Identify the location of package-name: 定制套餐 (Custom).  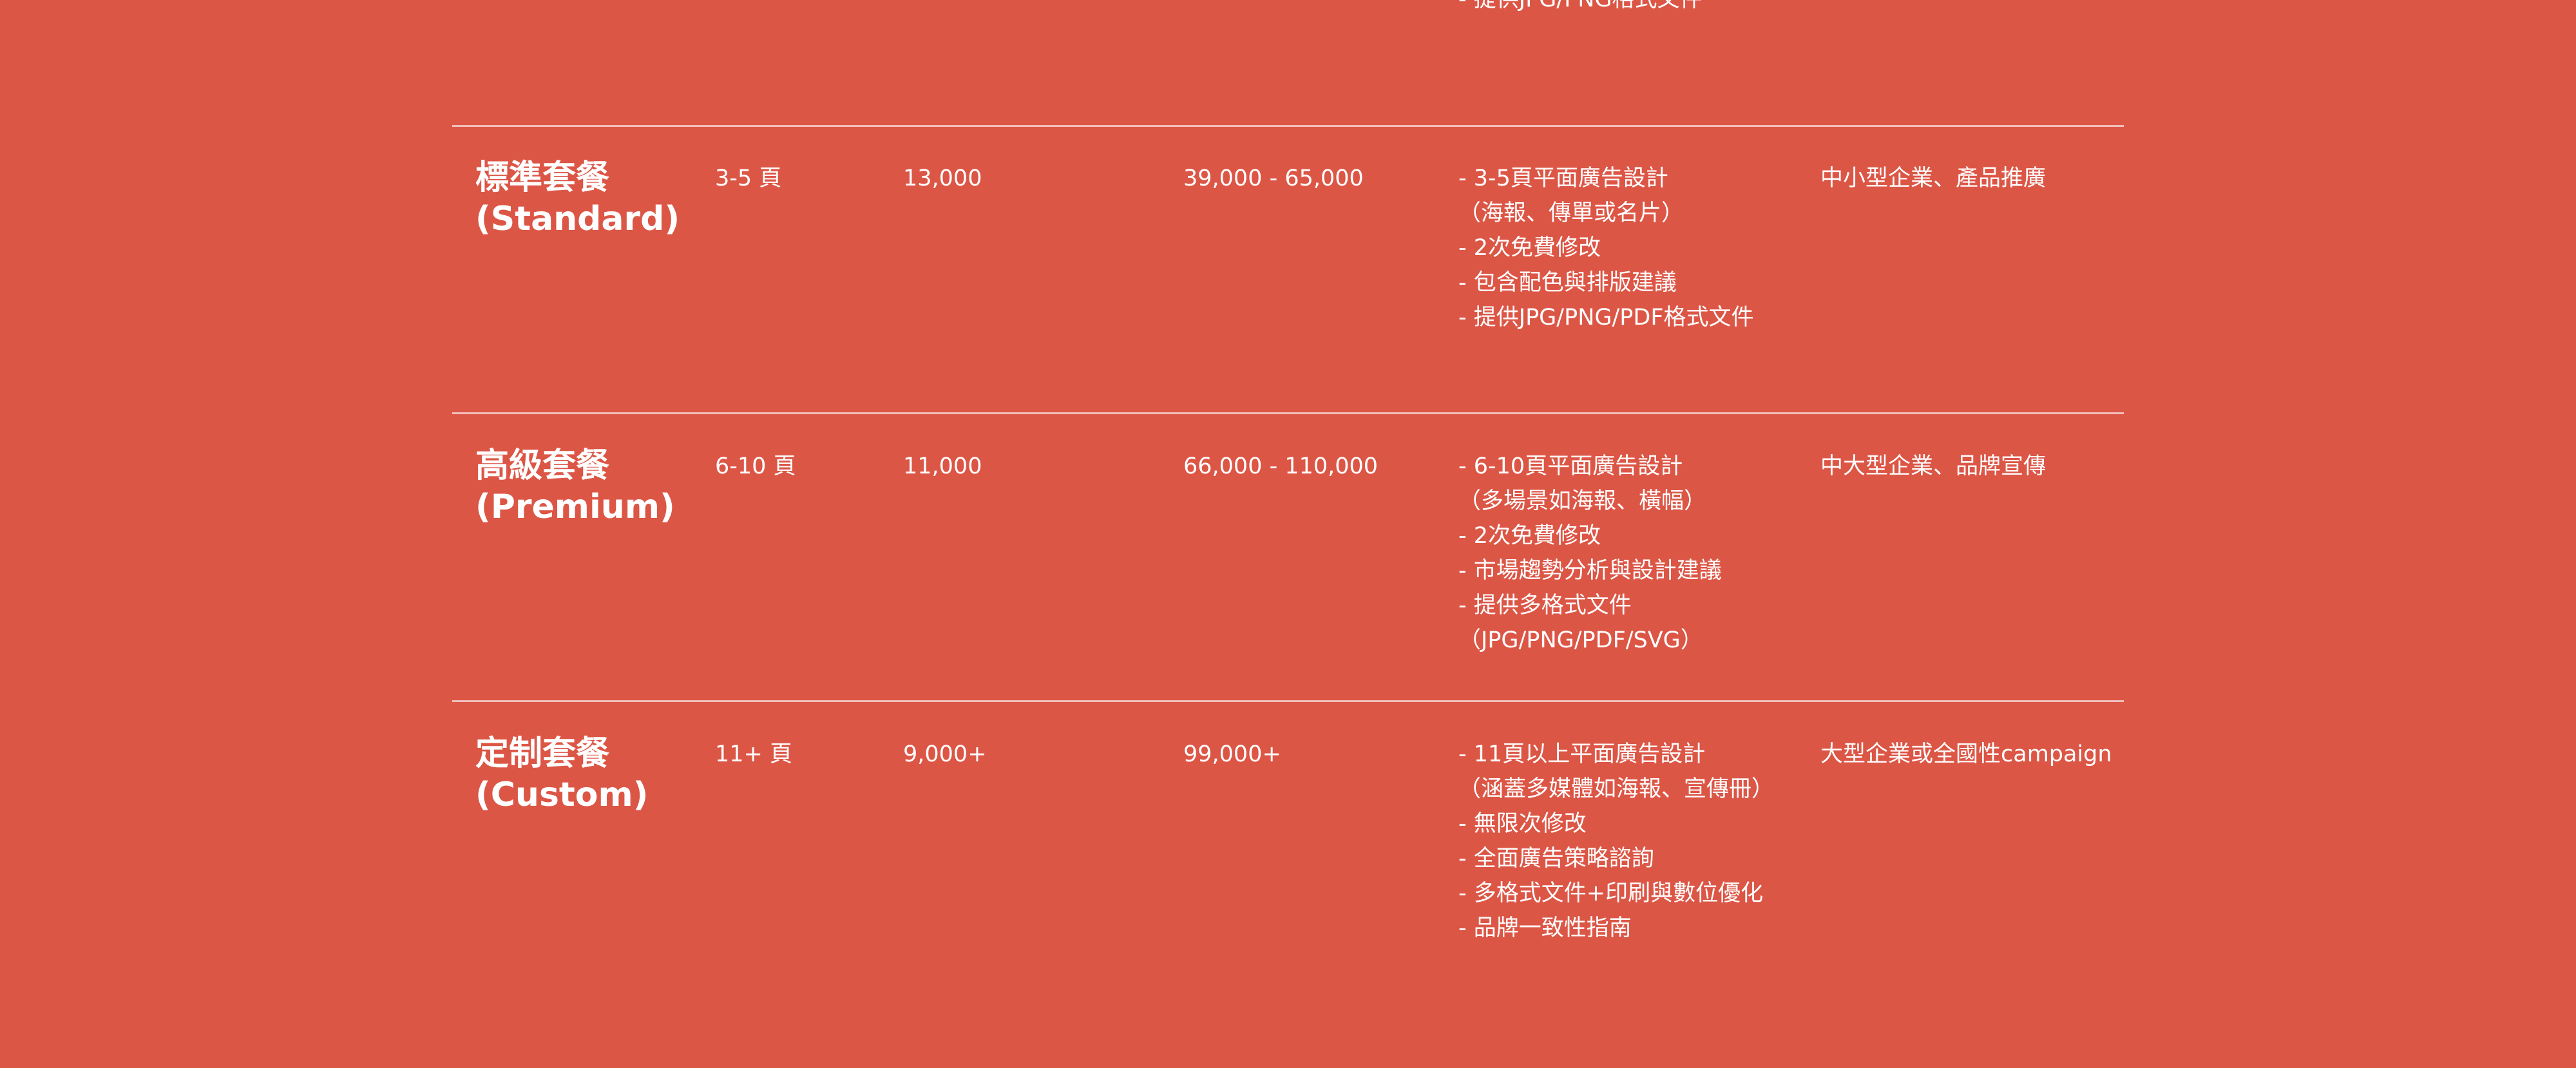
(561, 774).